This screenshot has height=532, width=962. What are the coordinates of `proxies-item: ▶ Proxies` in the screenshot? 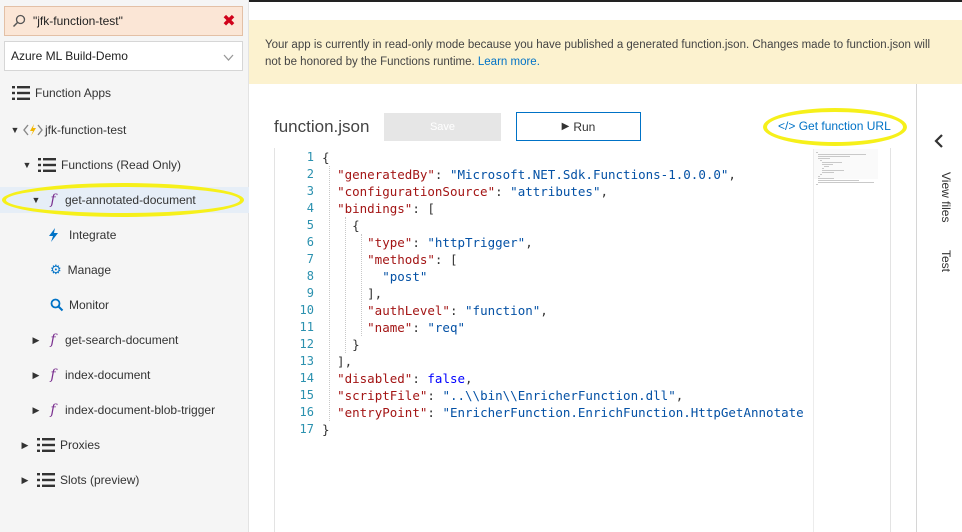 It's located at (124, 445).